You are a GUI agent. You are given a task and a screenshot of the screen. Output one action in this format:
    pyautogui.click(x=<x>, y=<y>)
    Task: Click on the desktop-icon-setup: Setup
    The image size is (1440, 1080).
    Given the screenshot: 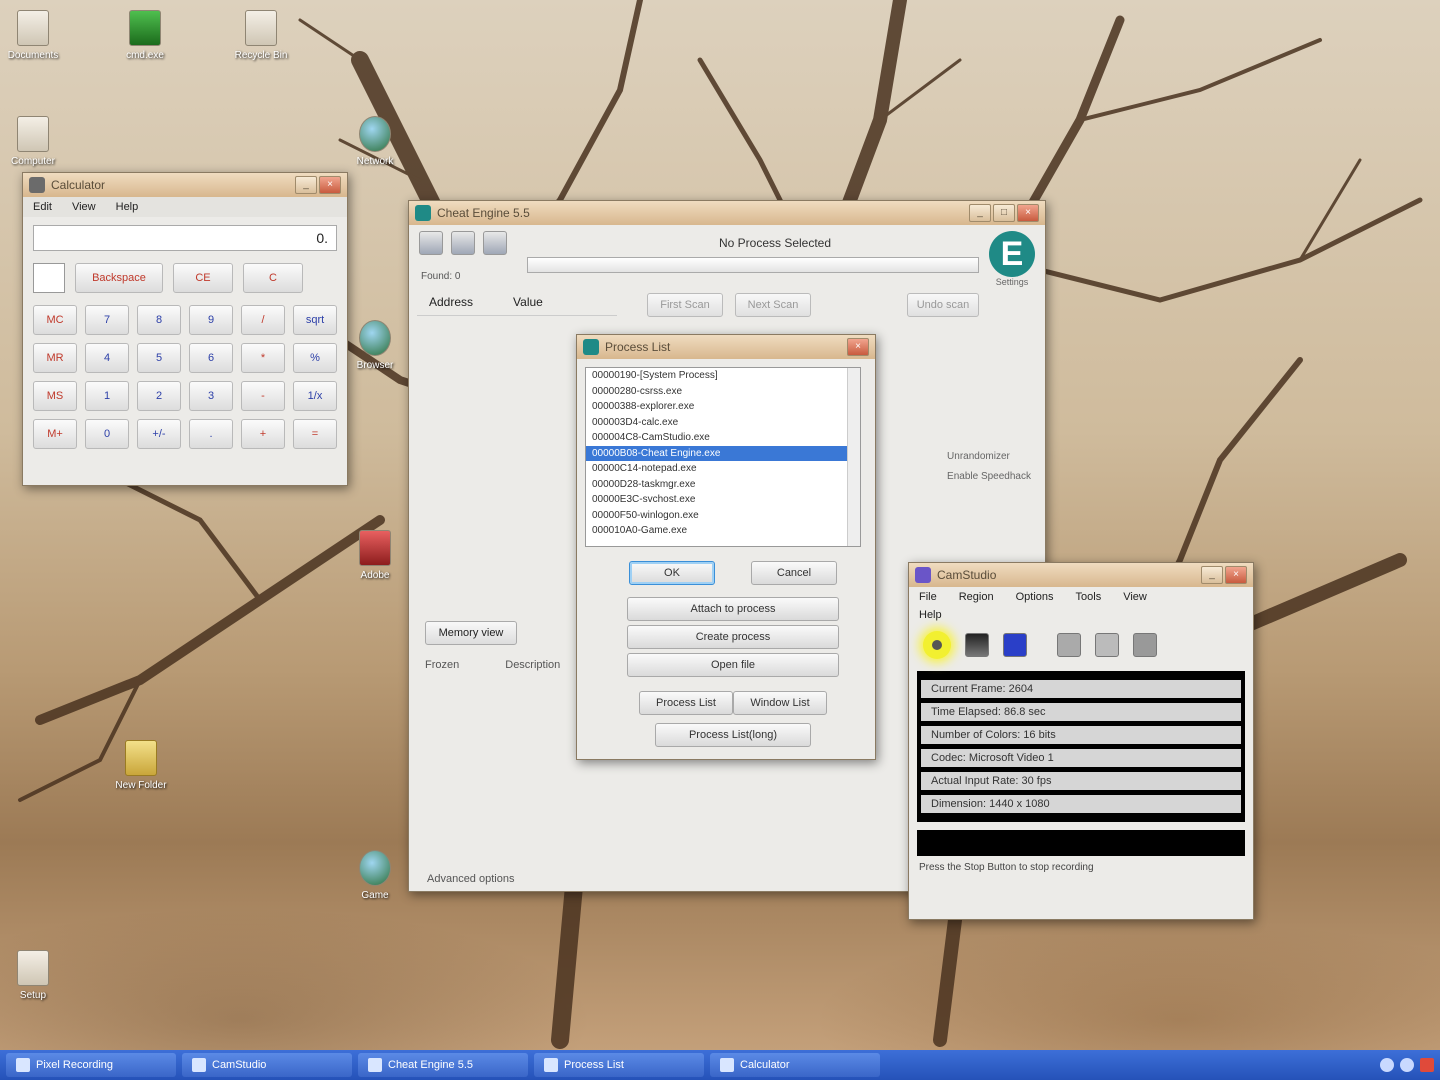 What is the action you would take?
    pyautogui.click(x=39, y=975)
    